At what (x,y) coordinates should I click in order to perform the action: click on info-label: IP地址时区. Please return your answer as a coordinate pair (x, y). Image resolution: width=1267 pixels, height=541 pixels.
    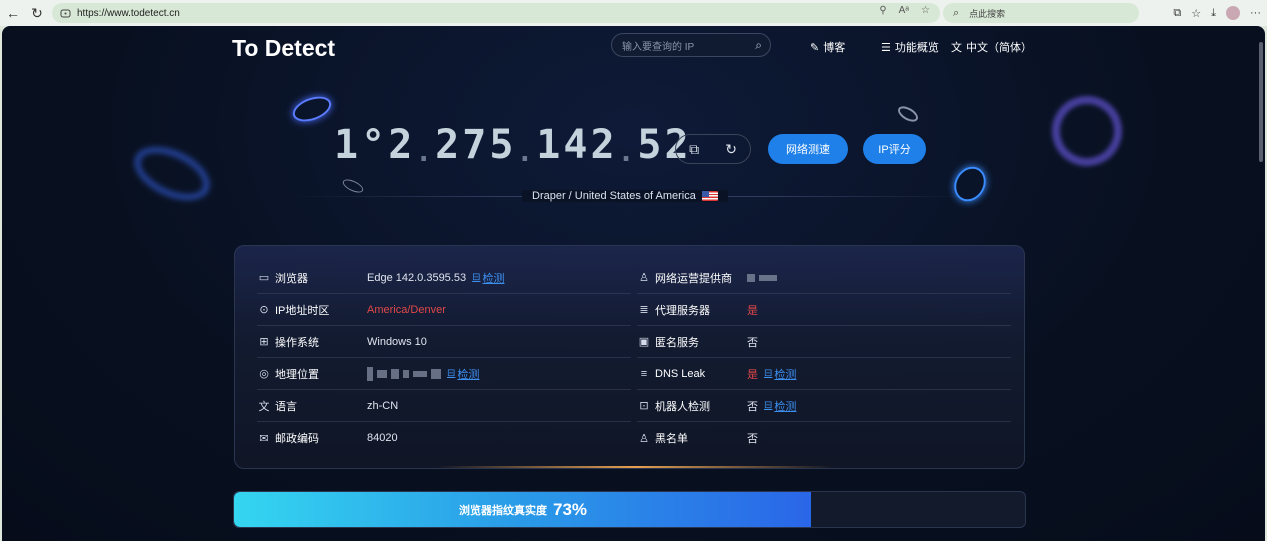
    Looking at the image, I should click on (302, 310).